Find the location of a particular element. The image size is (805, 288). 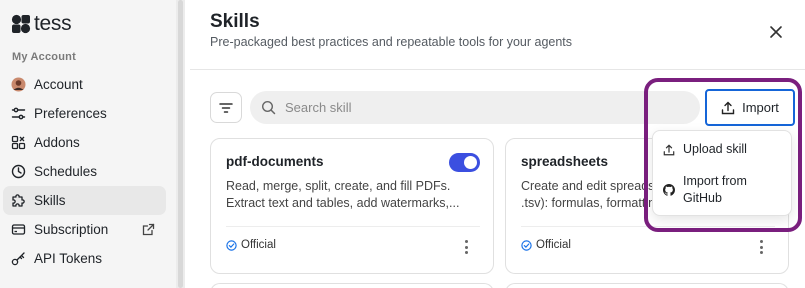

import-button-label: Import is located at coordinates (760, 107).